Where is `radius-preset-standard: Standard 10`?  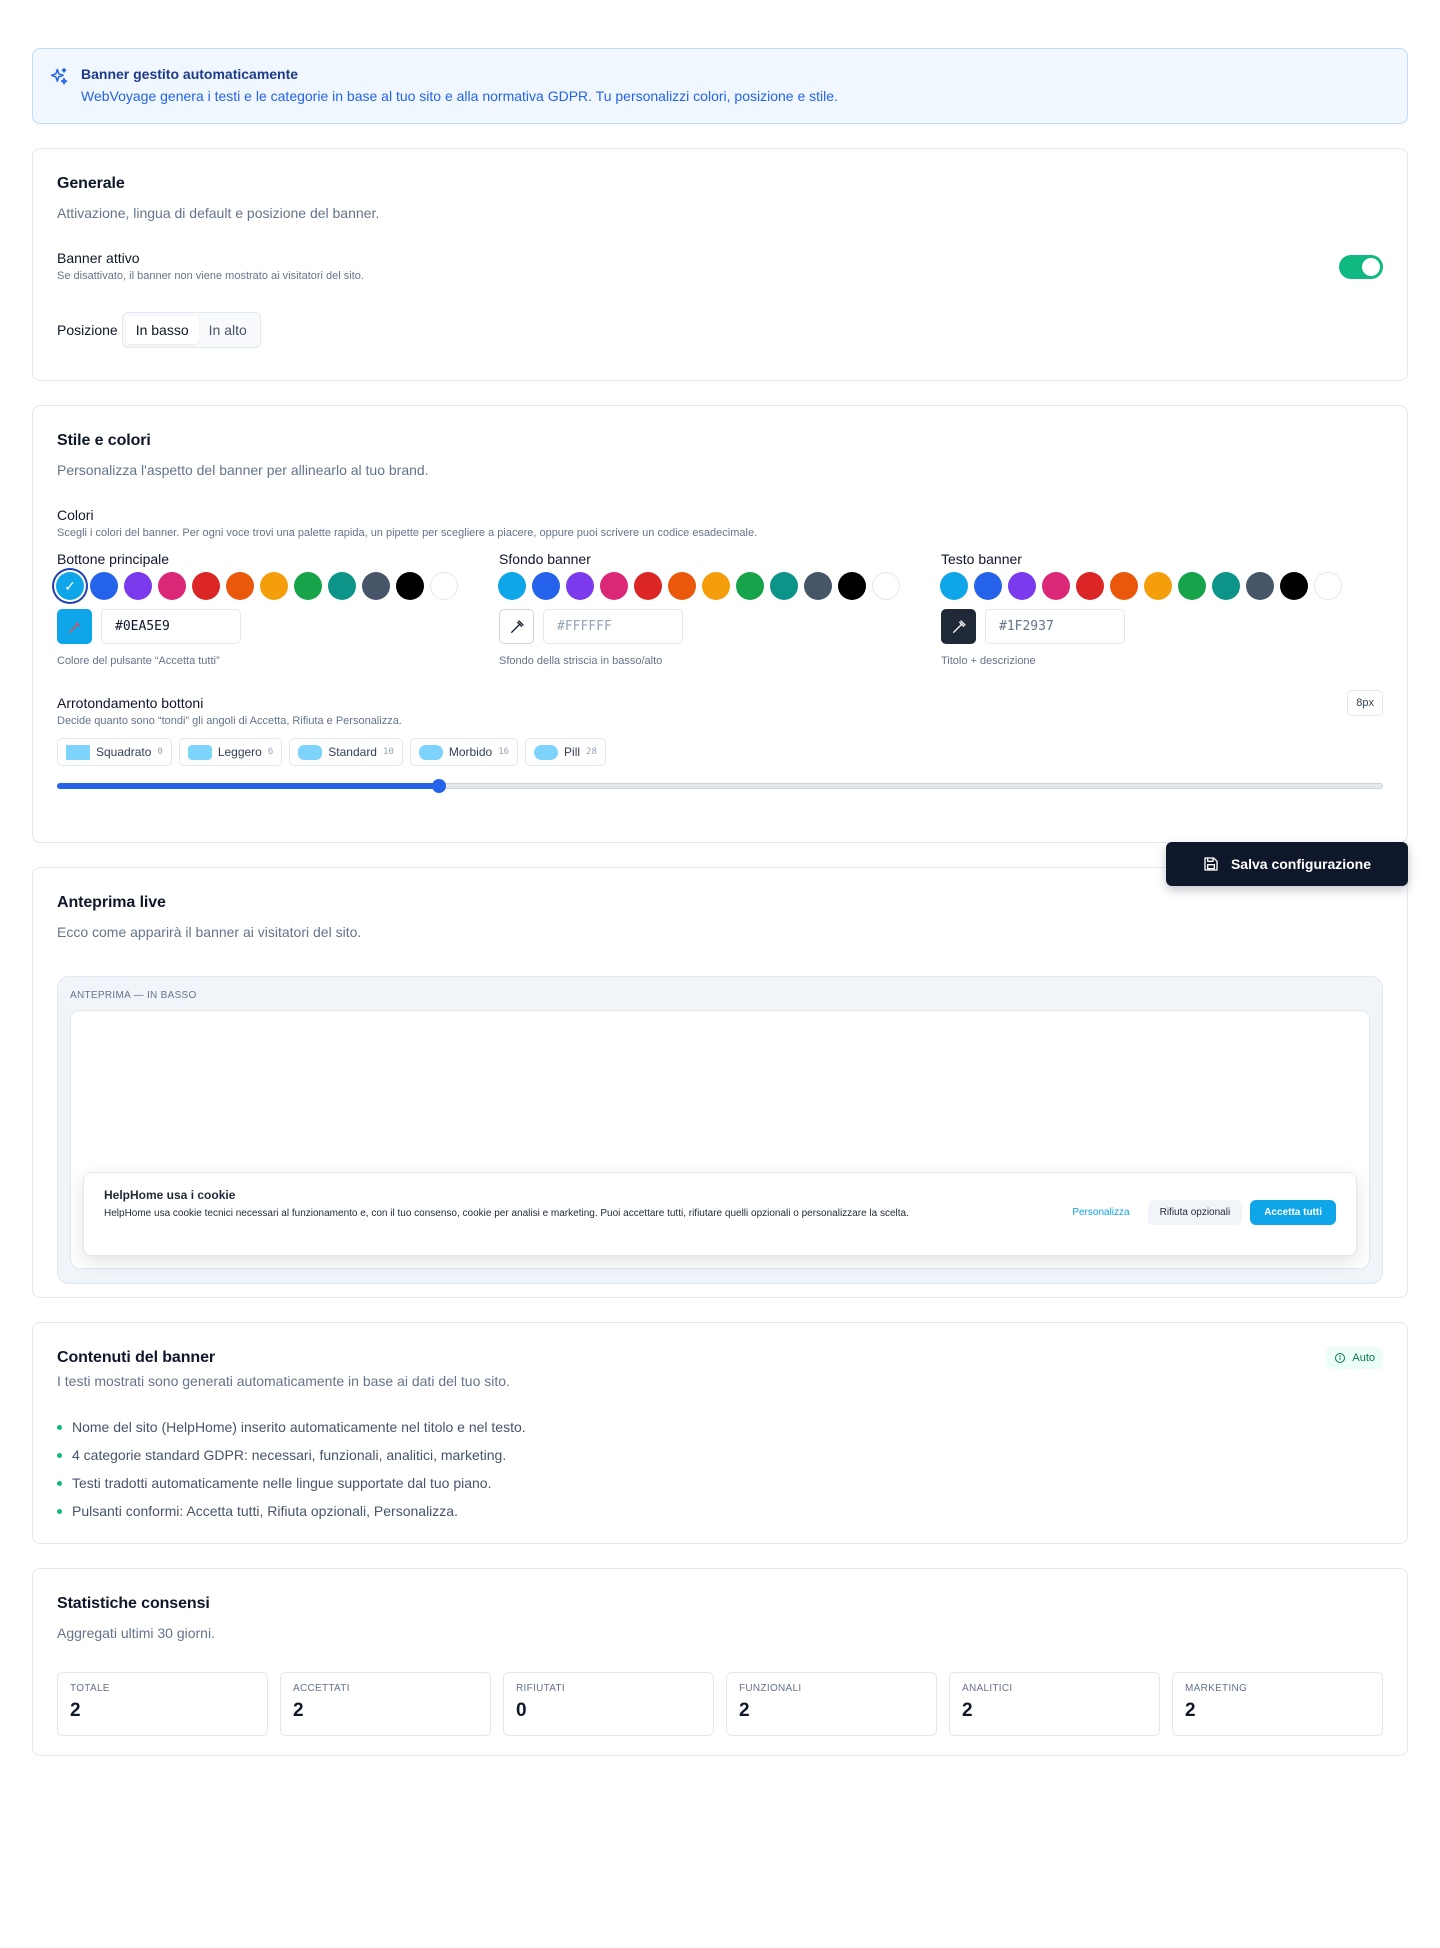 radius-preset-standard: Standard 10 is located at coordinates (346, 752).